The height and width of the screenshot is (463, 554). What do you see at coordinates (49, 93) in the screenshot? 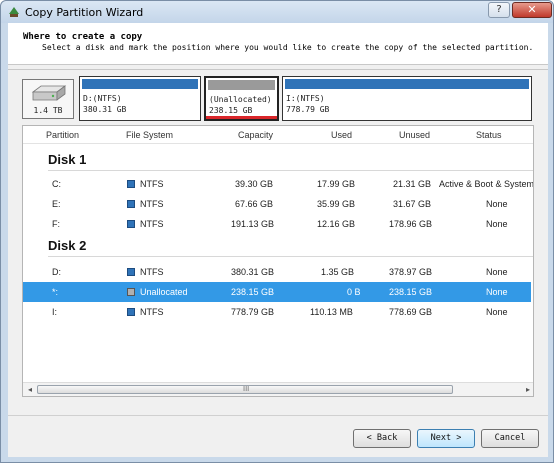
I see `hard-disk-icon` at bounding box center [49, 93].